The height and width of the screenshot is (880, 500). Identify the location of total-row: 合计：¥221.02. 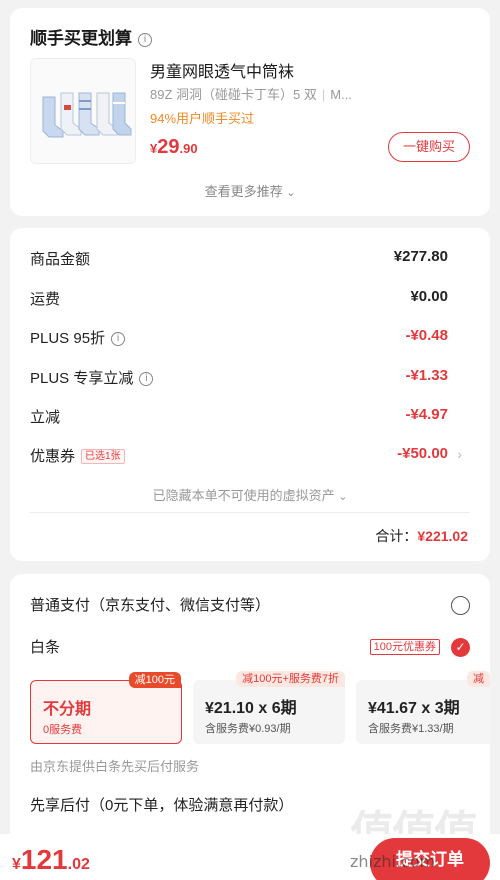
(421, 536).